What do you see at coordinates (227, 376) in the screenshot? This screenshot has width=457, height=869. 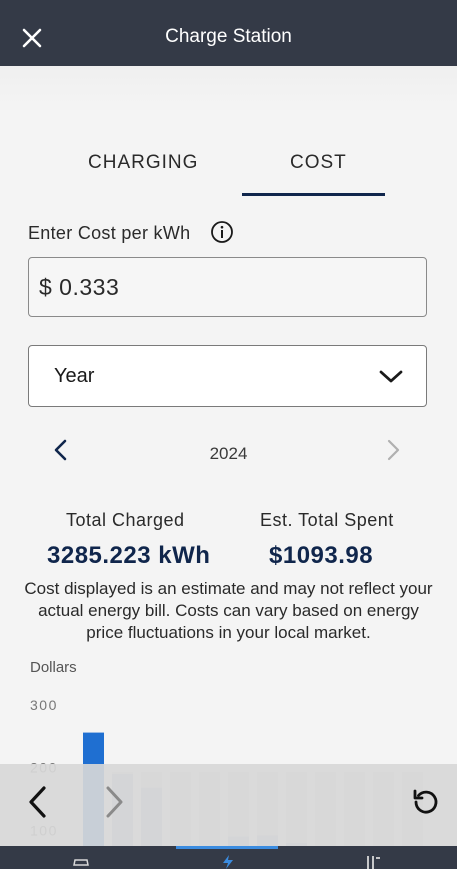 I see `period-select: Year` at bounding box center [227, 376].